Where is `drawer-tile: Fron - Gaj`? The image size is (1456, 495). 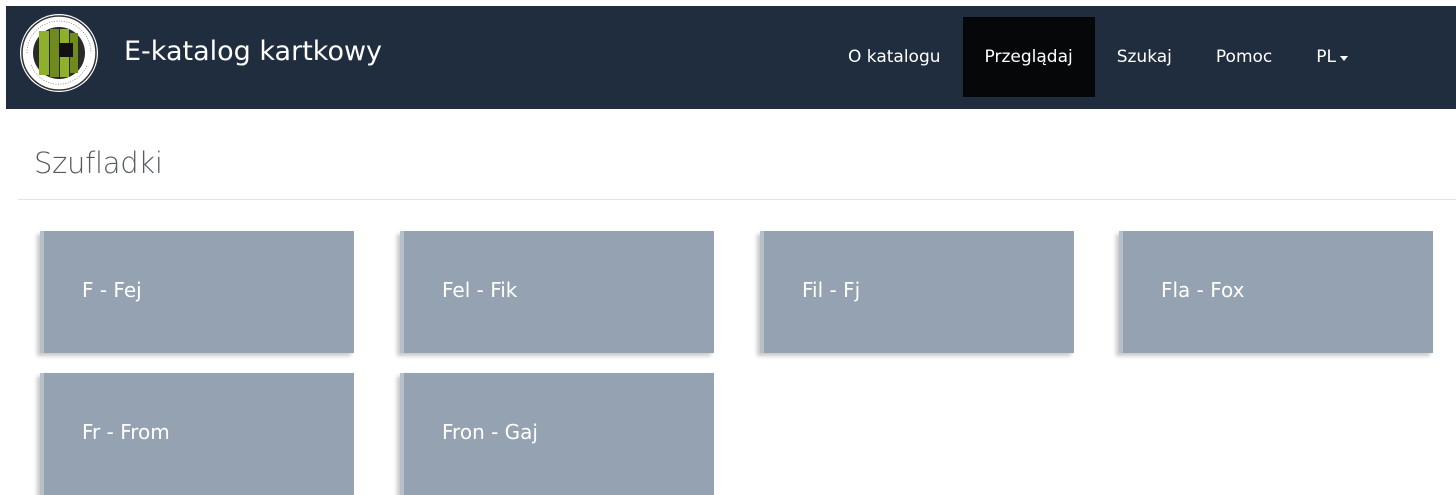 drawer-tile: Fron - Gaj is located at coordinates (557, 434).